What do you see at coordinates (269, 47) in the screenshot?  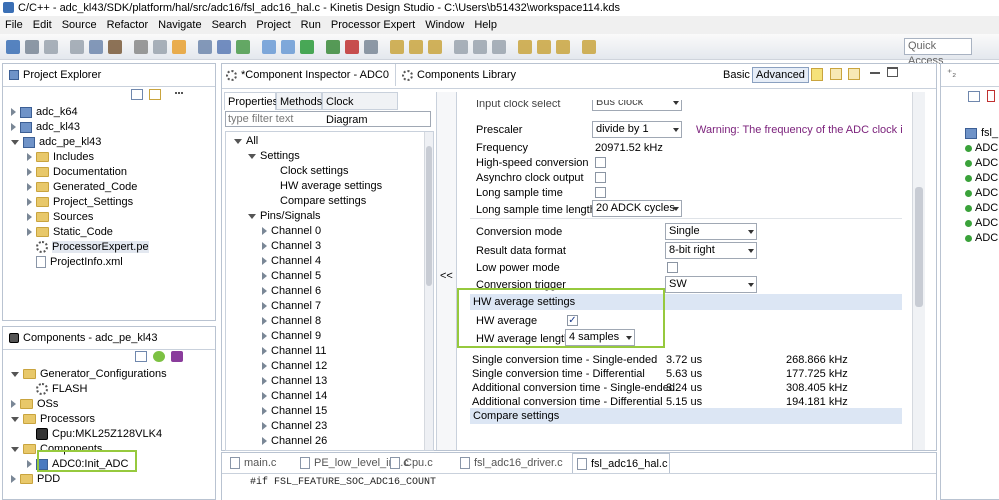 I see `compass-icon` at bounding box center [269, 47].